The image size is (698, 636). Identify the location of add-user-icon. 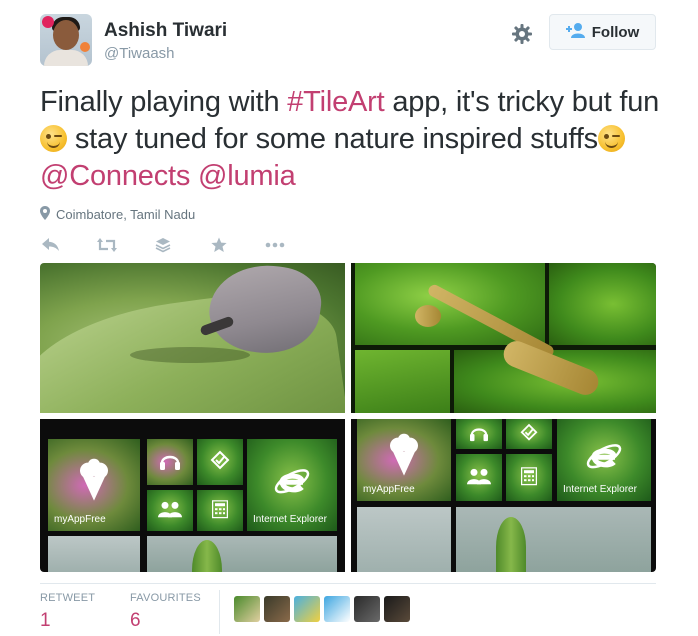
(575, 32).